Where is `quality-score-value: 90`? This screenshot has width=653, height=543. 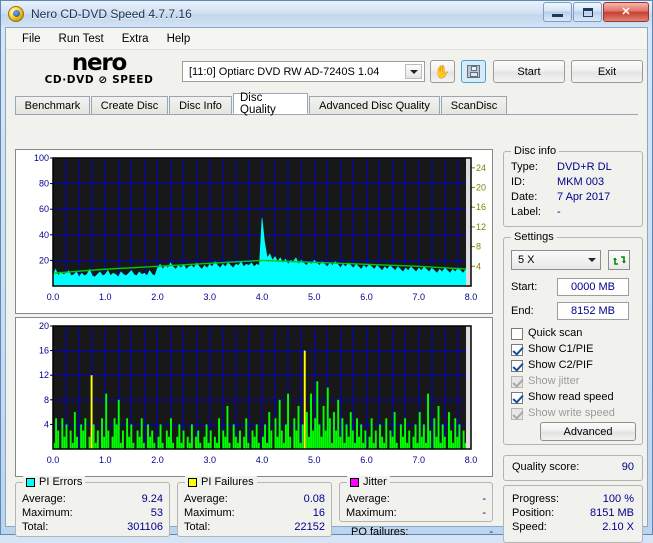
quality-score-value: 90 is located at coordinates (627, 467).